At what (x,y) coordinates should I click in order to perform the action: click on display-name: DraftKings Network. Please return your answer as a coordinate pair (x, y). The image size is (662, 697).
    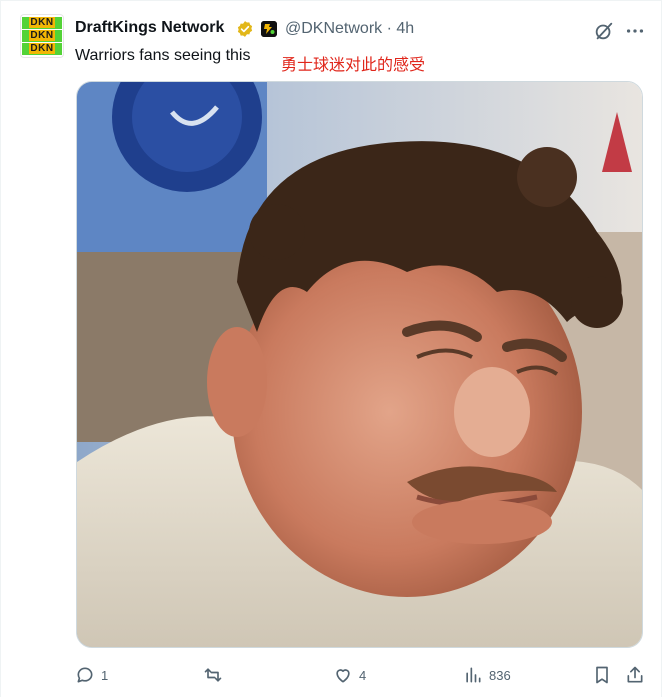
    Looking at the image, I should click on (149, 28).